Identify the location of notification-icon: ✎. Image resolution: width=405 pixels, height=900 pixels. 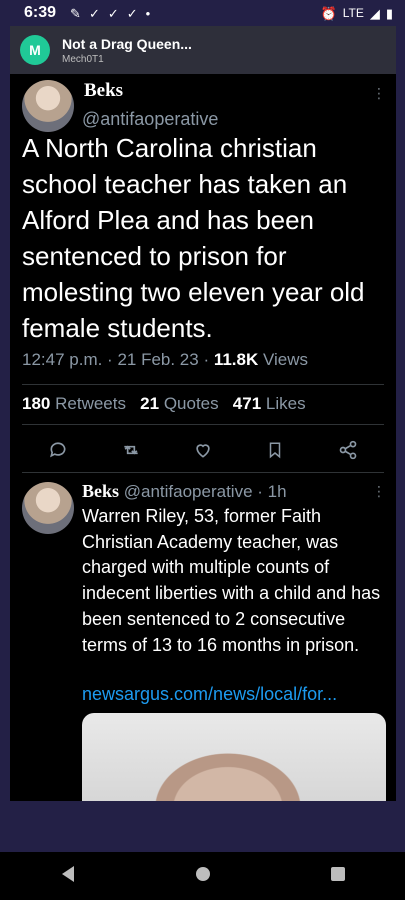
(75, 13).